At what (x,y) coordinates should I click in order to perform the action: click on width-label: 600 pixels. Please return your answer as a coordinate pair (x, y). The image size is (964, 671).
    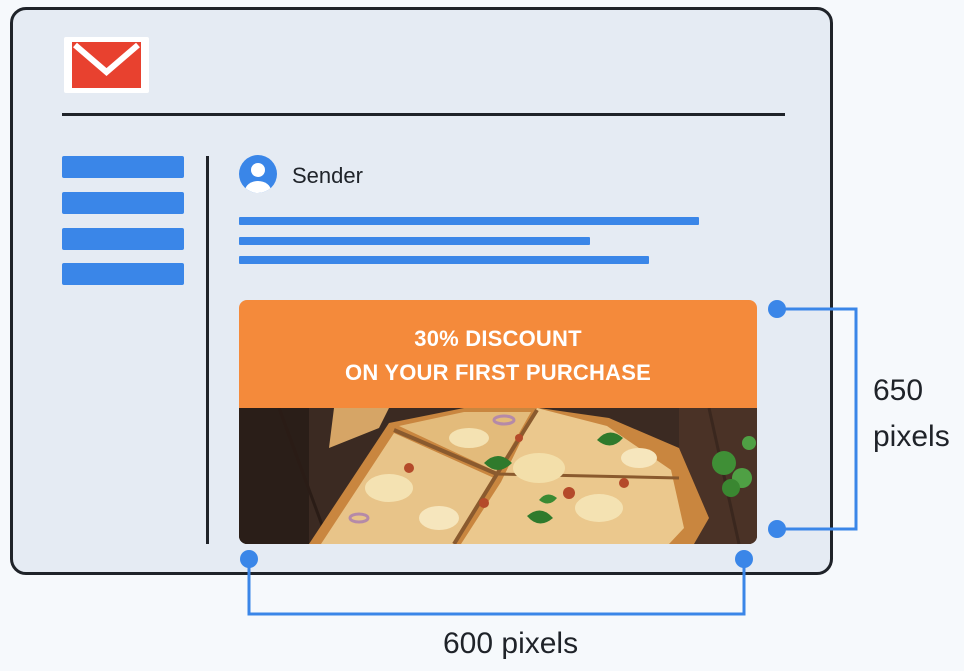
    Looking at the image, I should click on (511, 643).